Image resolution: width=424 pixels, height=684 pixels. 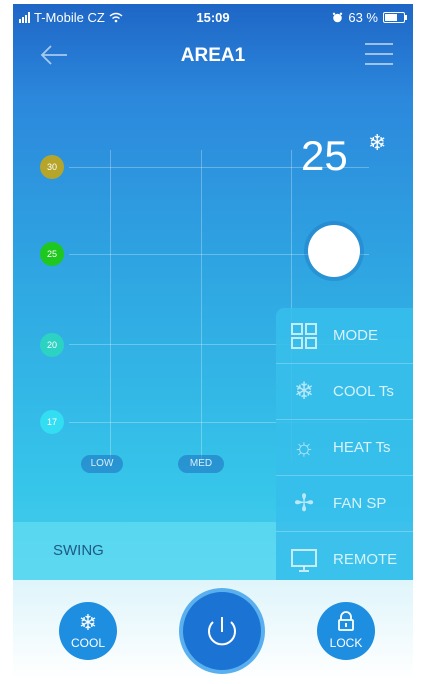 What do you see at coordinates (304, 503) in the screenshot?
I see `fan-icon: ✢` at bounding box center [304, 503].